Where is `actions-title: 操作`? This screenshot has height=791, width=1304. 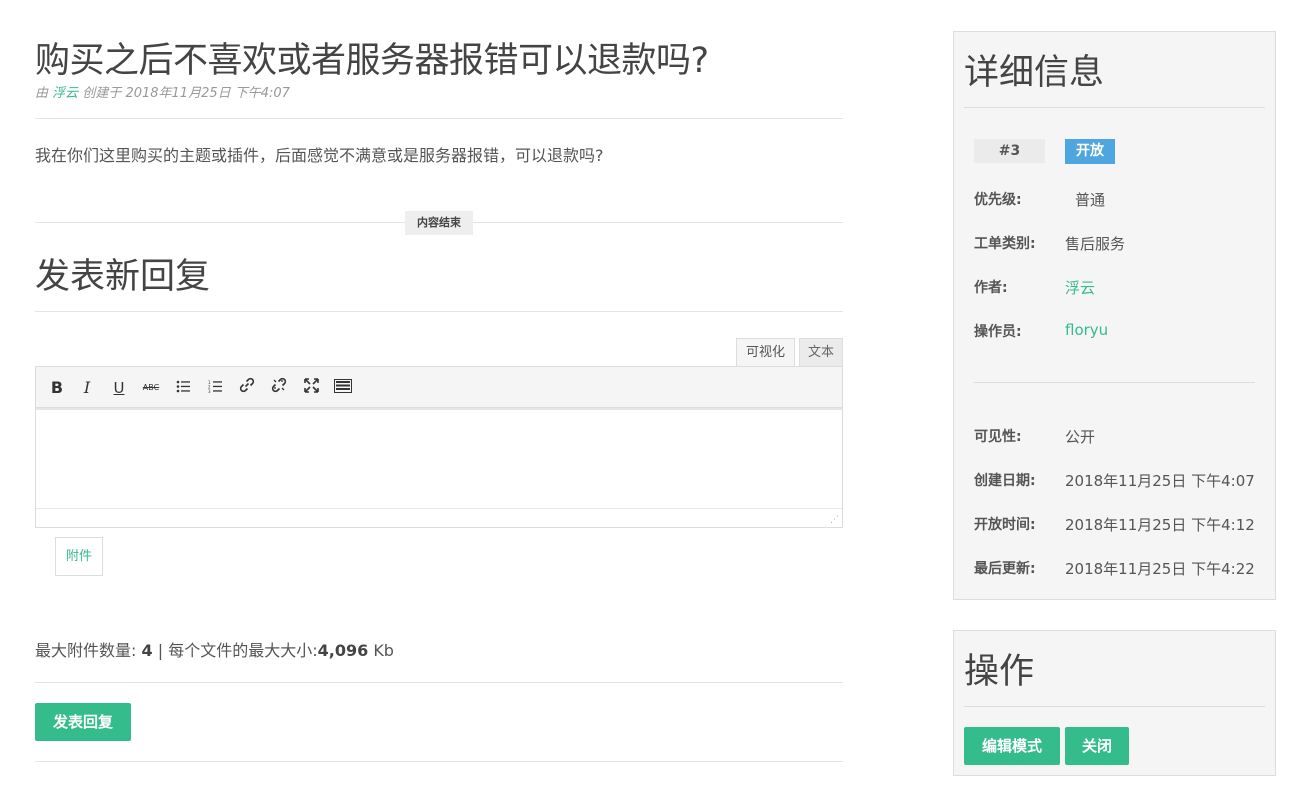 actions-title: 操作 is located at coordinates (999, 672).